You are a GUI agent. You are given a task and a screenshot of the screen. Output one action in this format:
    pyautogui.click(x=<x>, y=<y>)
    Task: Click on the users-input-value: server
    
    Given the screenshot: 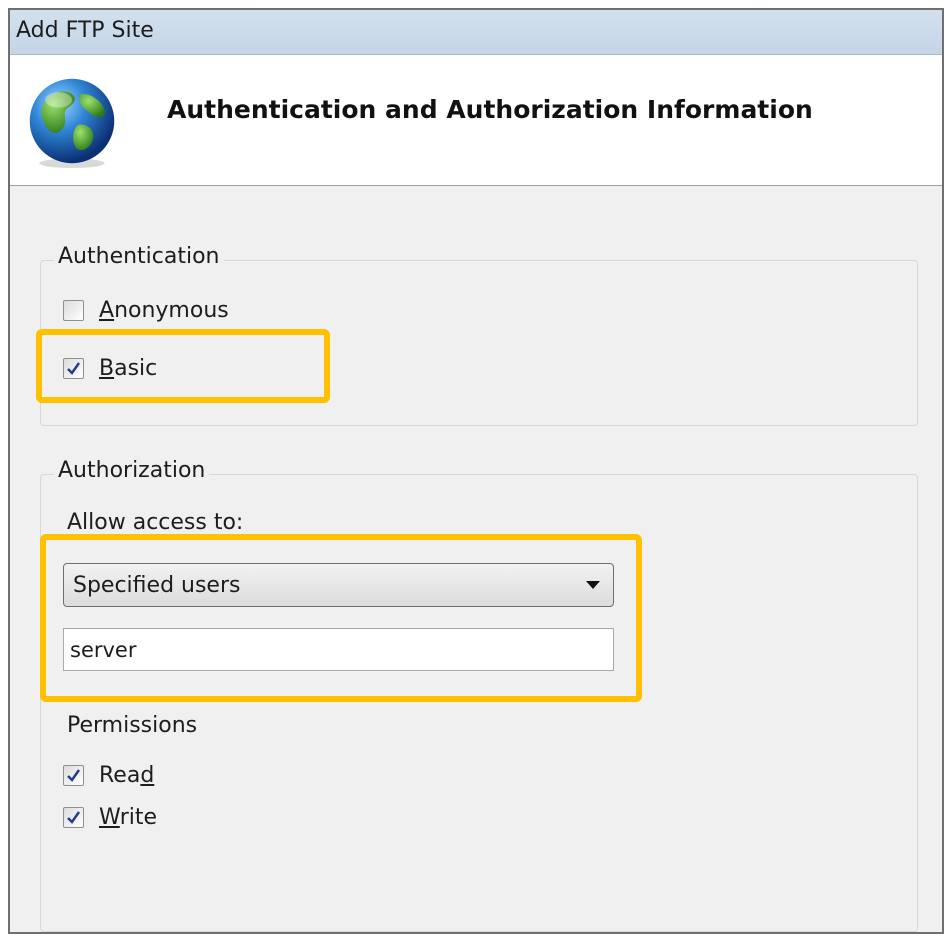 What is the action you would take?
    pyautogui.click(x=103, y=649)
    